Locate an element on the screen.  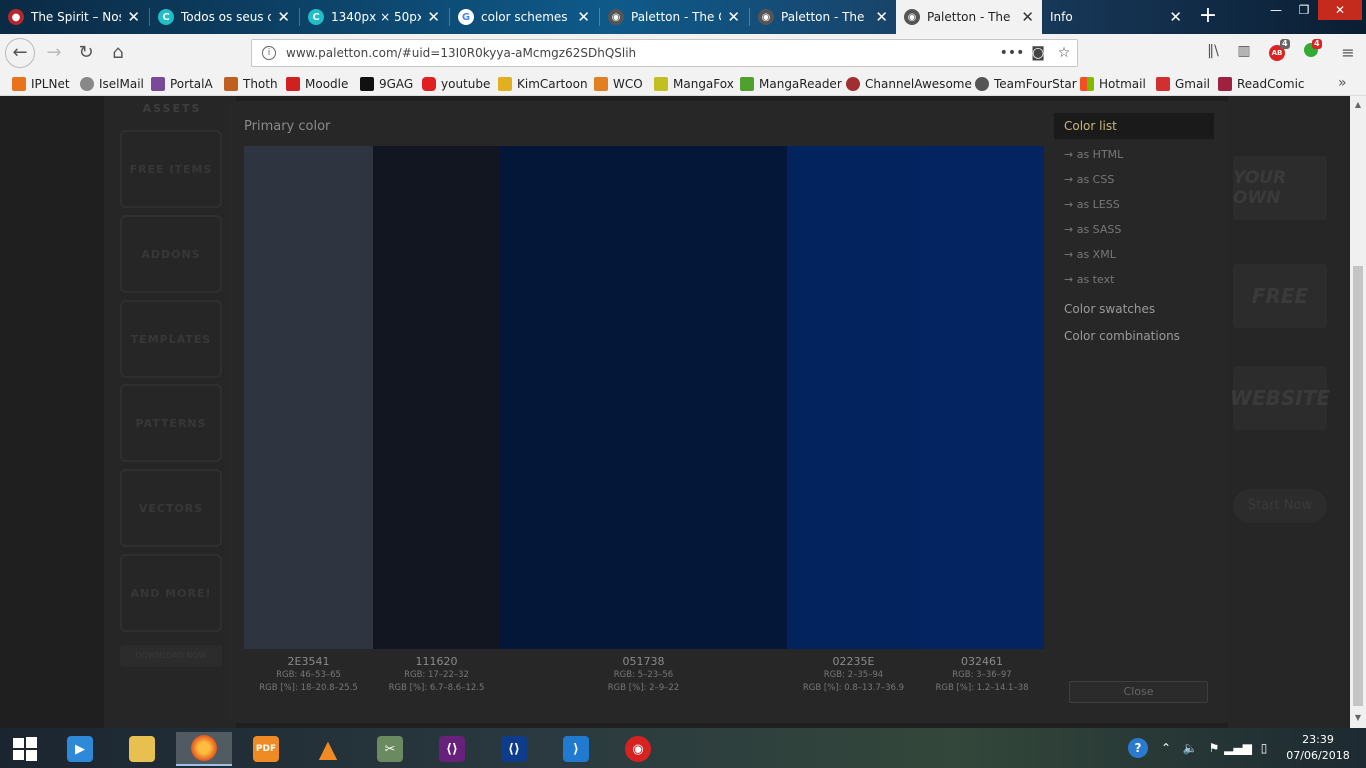
bookmark-gmail: Gmail is located at coordinates (1183, 84).